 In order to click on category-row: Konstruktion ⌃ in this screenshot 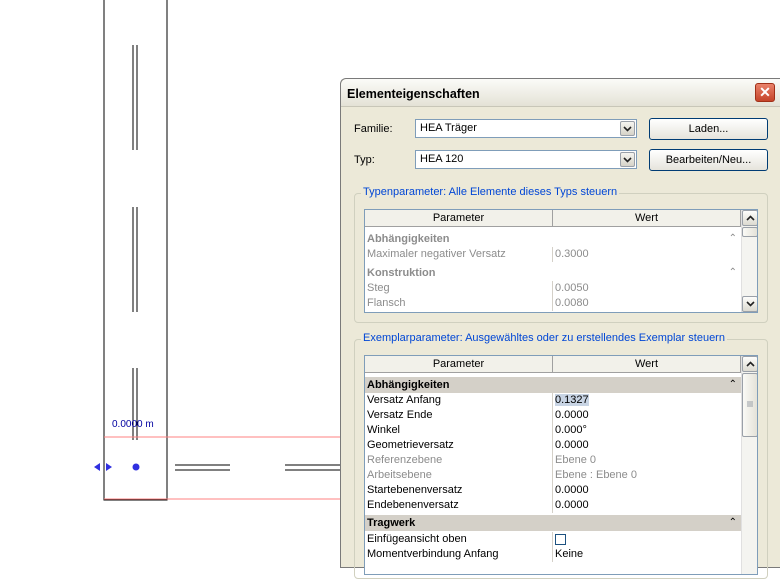, I will do `click(553, 273)`.